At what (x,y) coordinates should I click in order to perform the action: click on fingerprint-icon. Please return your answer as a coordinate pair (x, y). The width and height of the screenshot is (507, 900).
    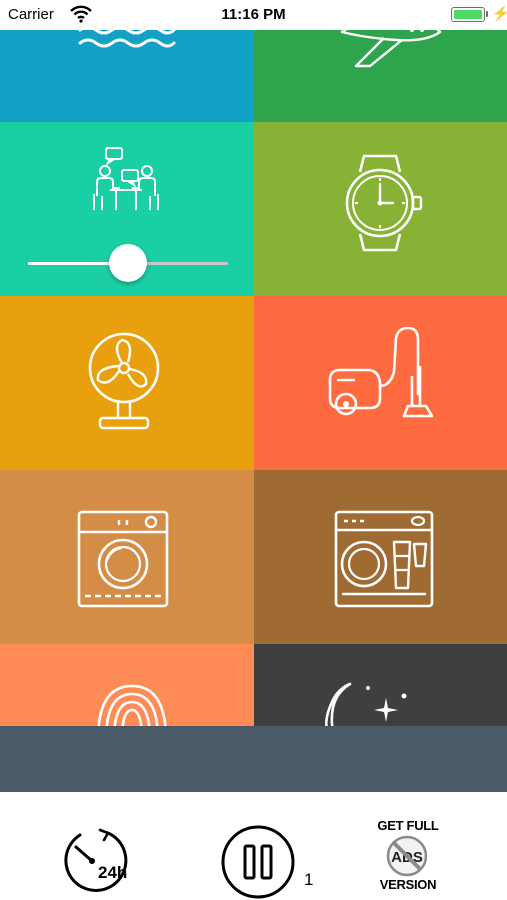
    Looking at the image, I should click on (132, 705).